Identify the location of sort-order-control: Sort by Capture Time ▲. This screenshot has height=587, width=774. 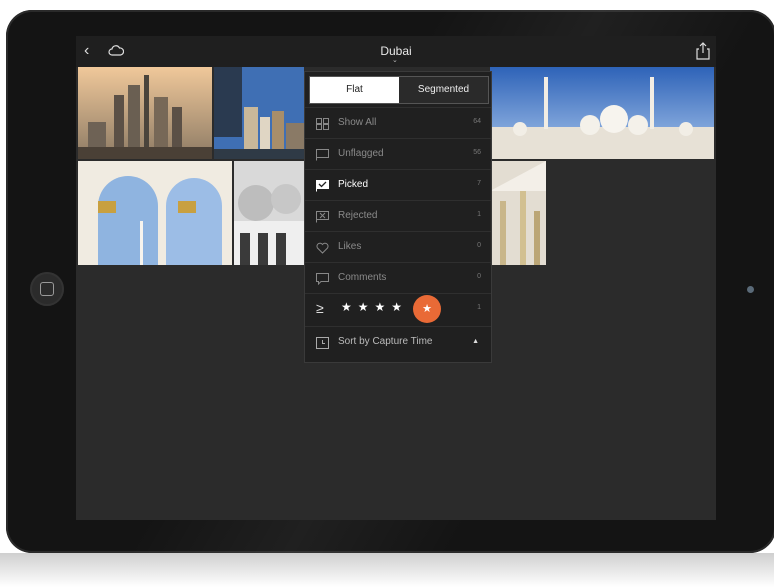
(398, 342).